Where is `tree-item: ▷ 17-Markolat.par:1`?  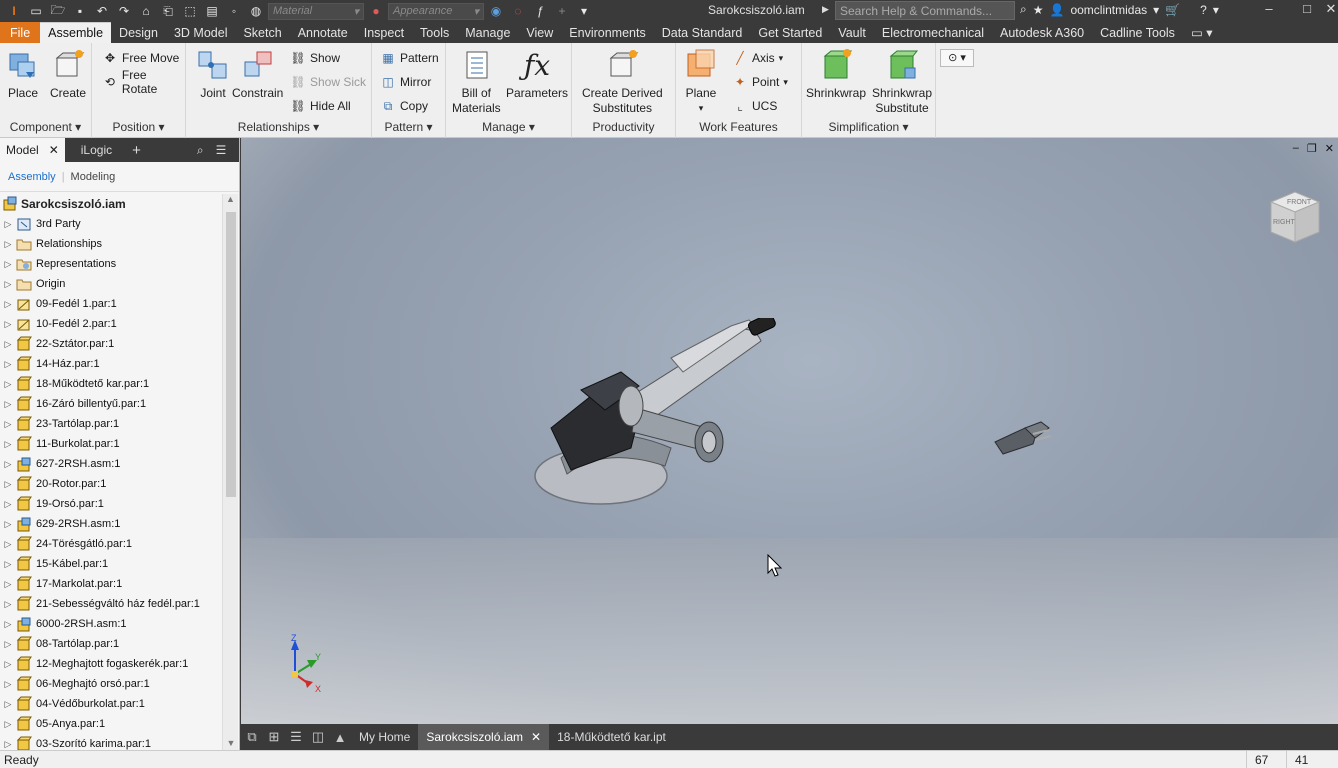 tree-item: ▷ 17-Markolat.par:1 is located at coordinates (111, 584).